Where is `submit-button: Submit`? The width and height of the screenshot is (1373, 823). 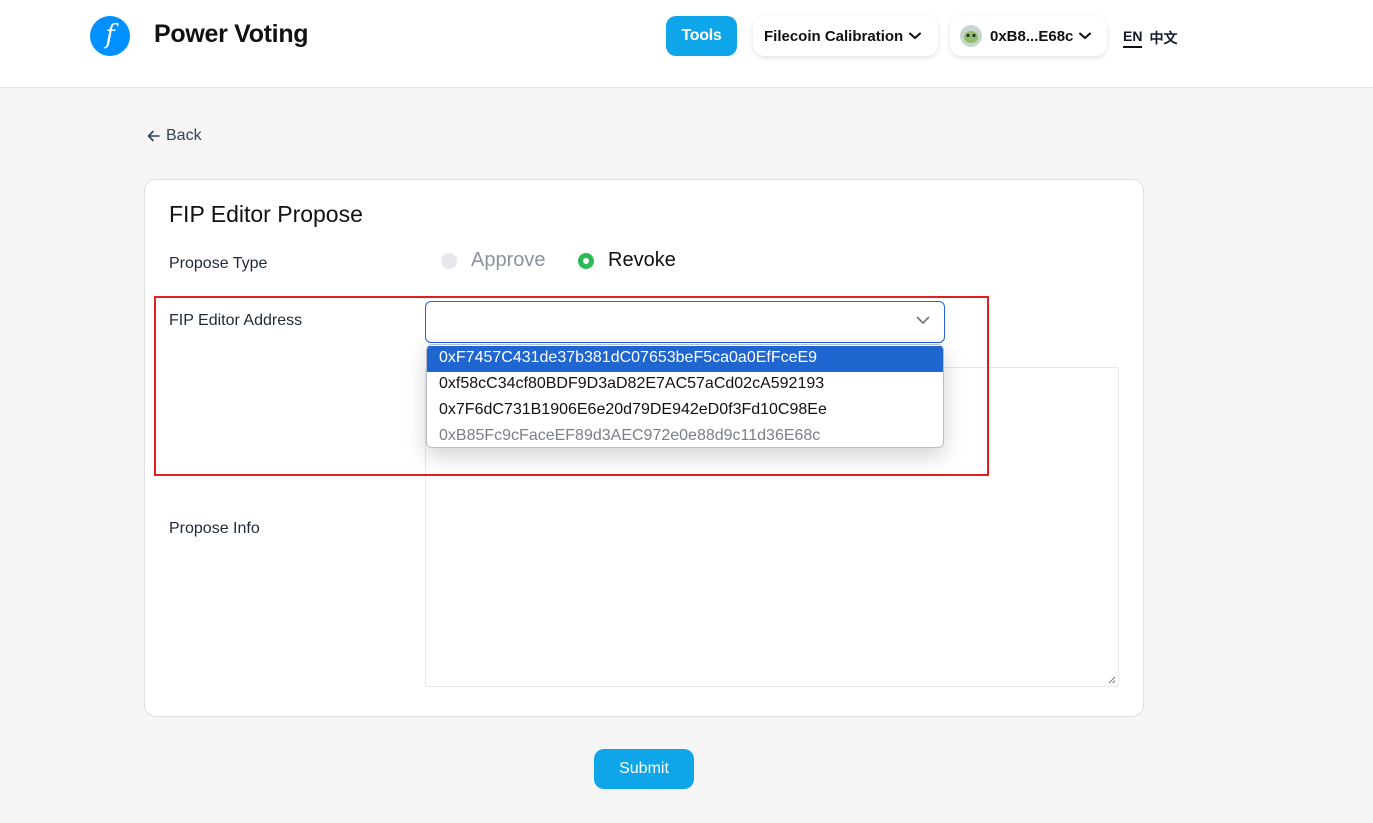 submit-button: Submit is located at coordinates (644, 769).